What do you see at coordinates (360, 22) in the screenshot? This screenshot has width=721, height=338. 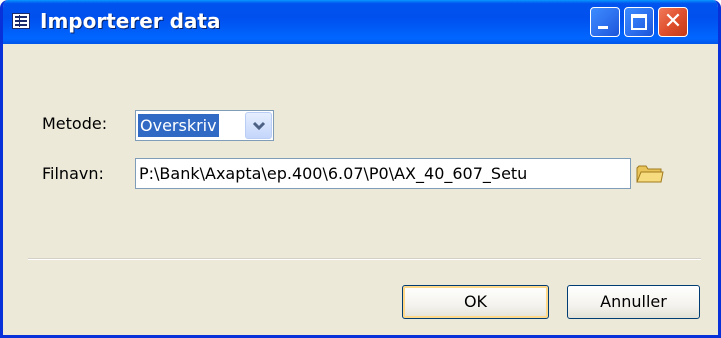 I see `title-bar: Importerer data ✕` at bounding box center [360, 22].